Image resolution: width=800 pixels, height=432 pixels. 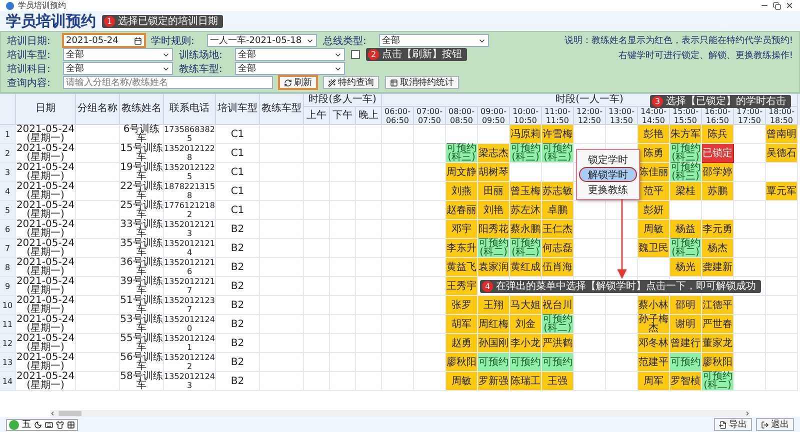 What do you see at coordinates (29, 55) in the screenshot?
I see `field-label: 培训车型:` at bounding box center [29, 55].